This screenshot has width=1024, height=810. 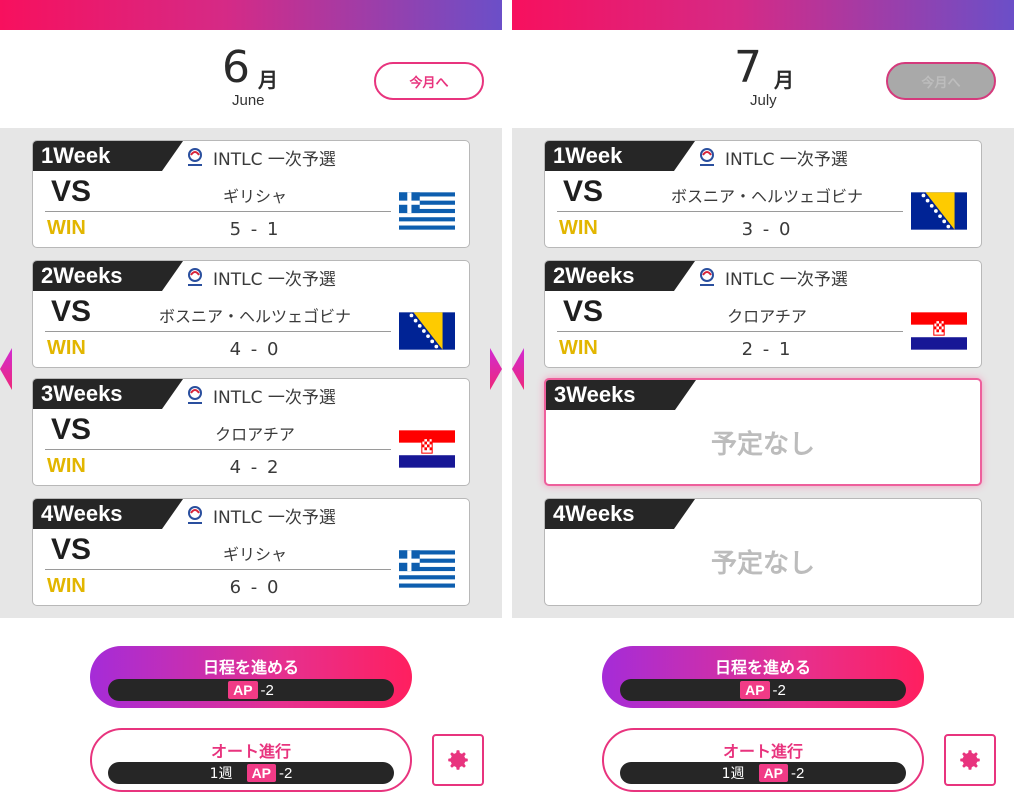 I want to click on month-number: 7, so click(x=748, y=67).